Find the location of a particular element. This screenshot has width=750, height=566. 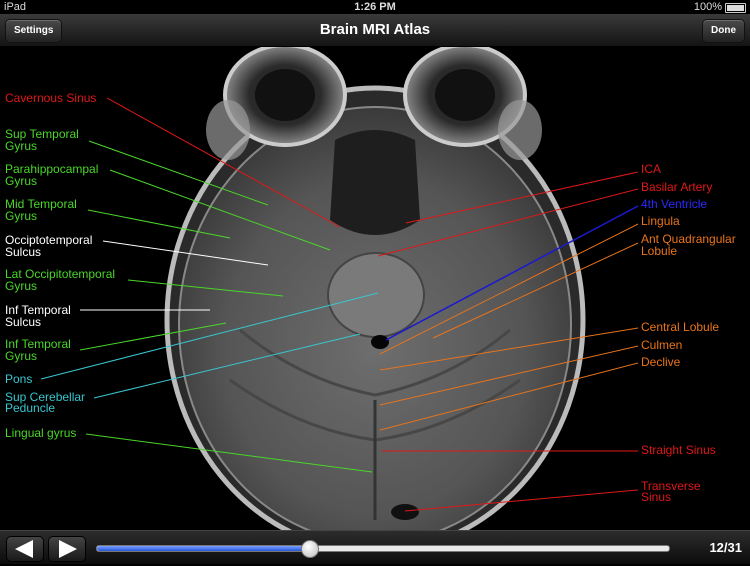

slider-thumb is located at coordinates (309, 549).